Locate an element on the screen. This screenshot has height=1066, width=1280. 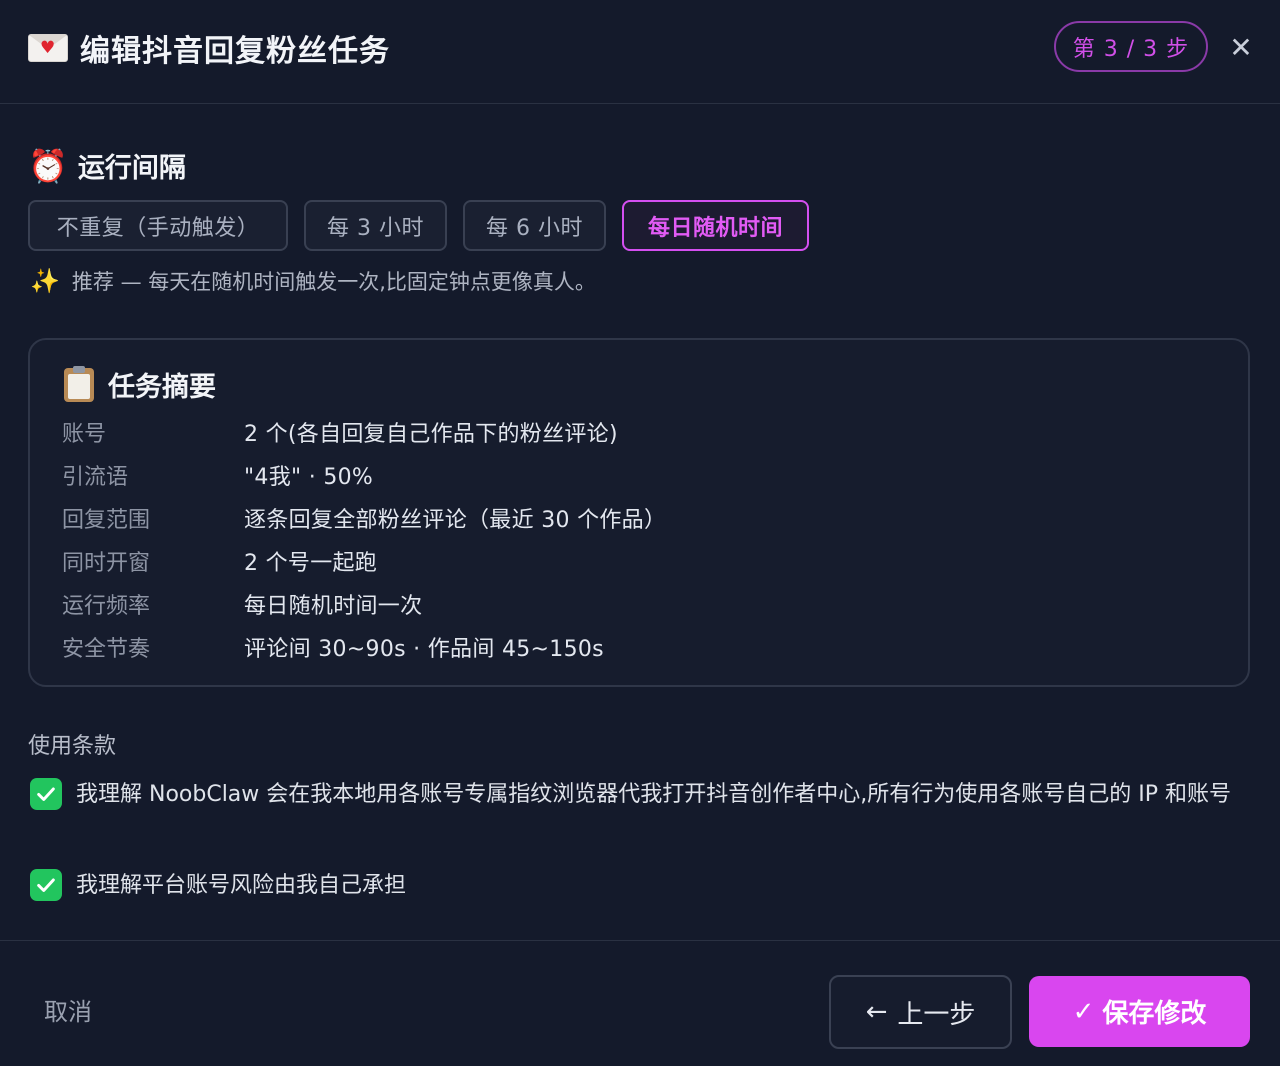
summary-row-account: 账号 2 个(各自回复自己作品下的粉丝评论) is located at coordinates (364, 431).